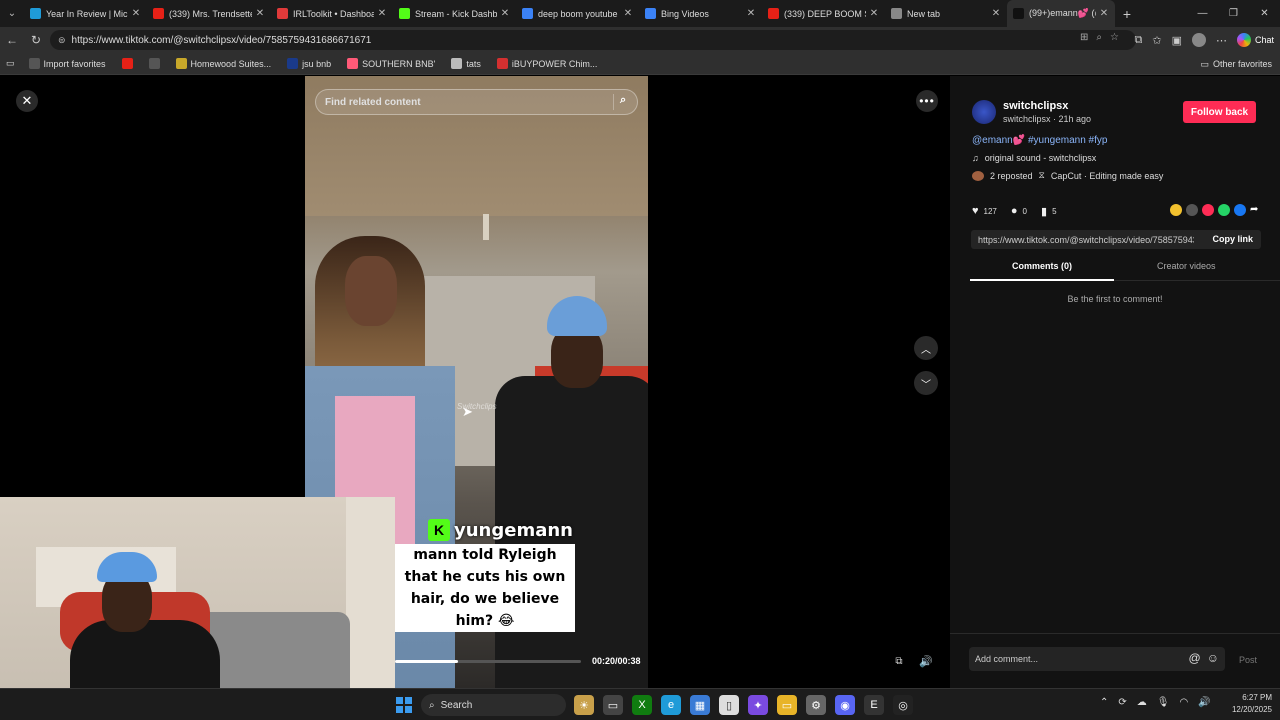 This screenshot has height=720, width=1280. What do you see at coordinates (1084, 37) in the screenshot?
I see `app-icon: ⊞` at bounding box center [1084, 37].